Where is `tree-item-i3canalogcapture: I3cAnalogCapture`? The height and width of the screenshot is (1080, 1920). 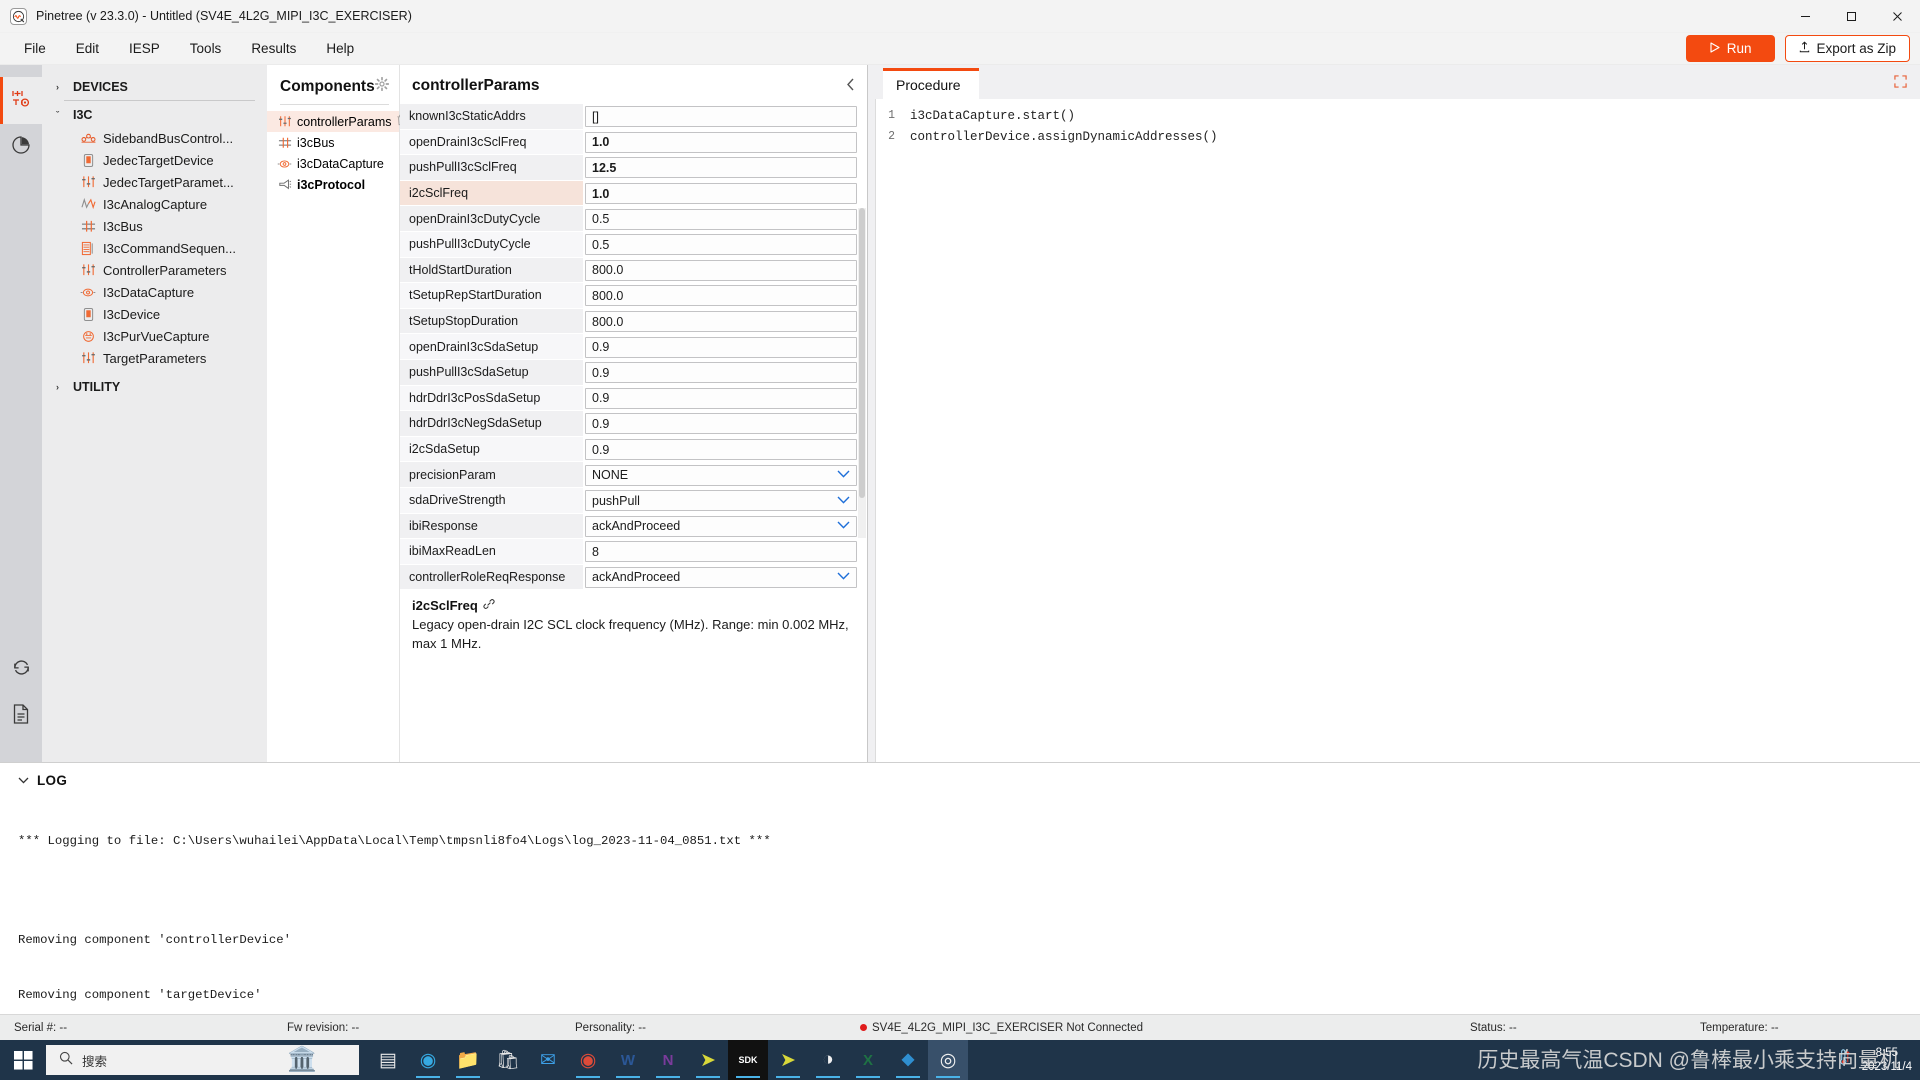 tree-item-i3canalogcapture: I3cAnalogCapture is located at coordinates (154, 204).